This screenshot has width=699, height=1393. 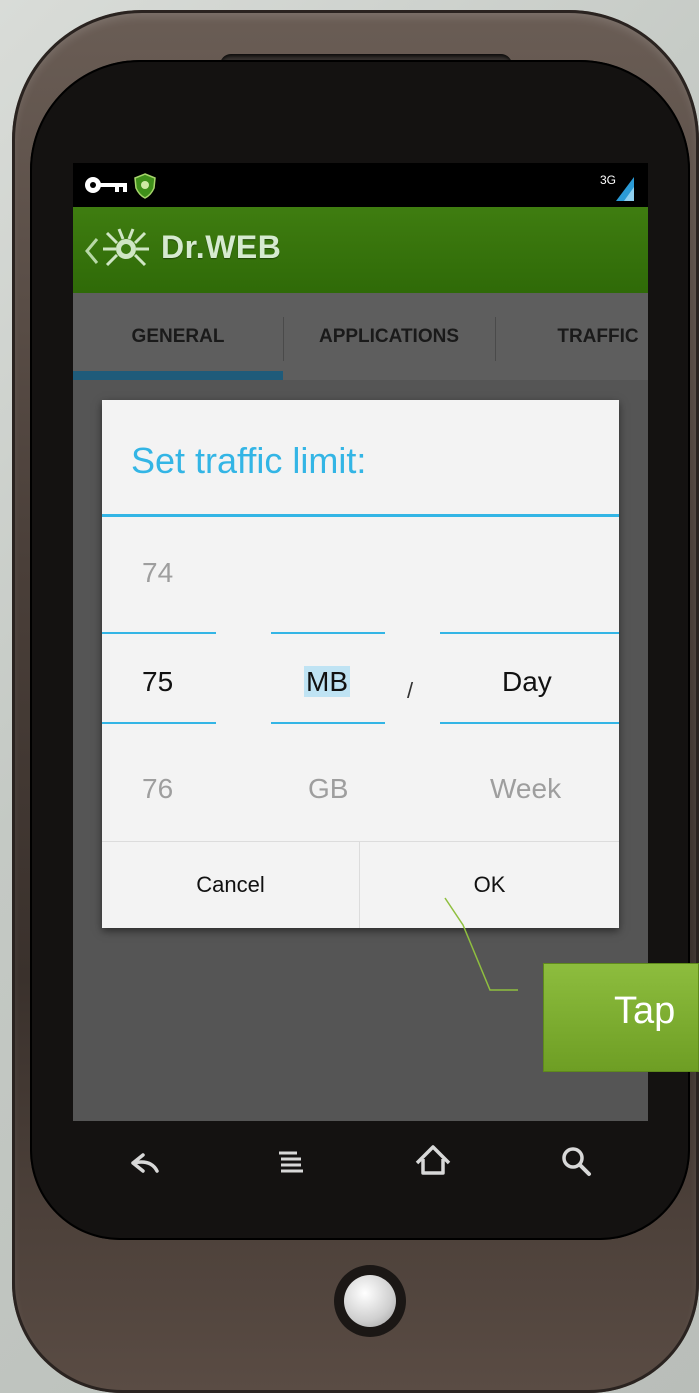 What do you see at coordinates (106, 185) in the screenshot?
I see `key-icon` at bounding box center [106, 185].